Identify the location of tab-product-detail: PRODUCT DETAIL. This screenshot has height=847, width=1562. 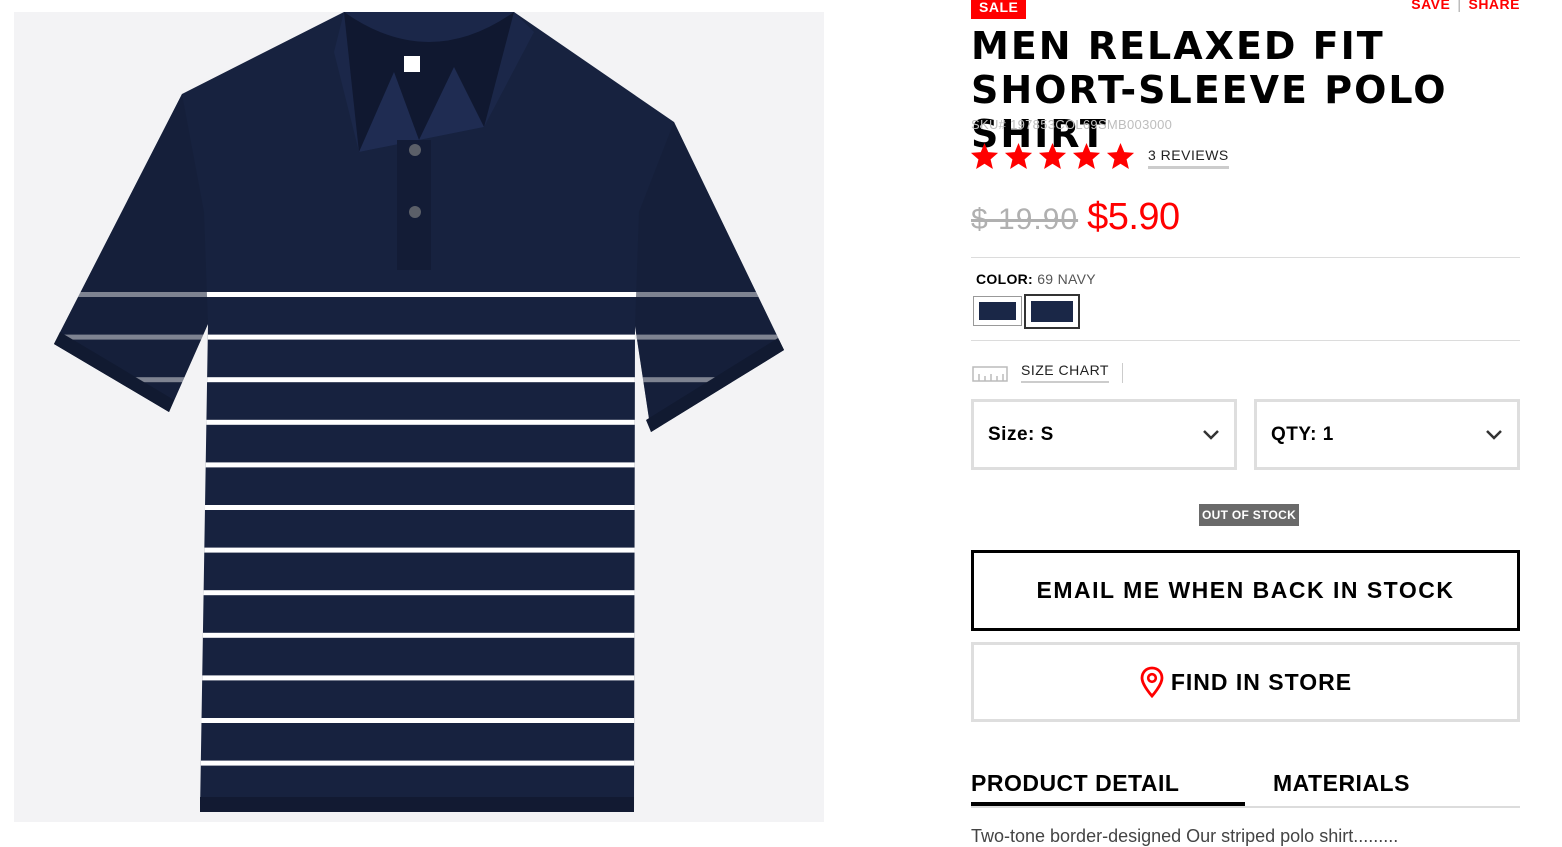
(1108, 787).